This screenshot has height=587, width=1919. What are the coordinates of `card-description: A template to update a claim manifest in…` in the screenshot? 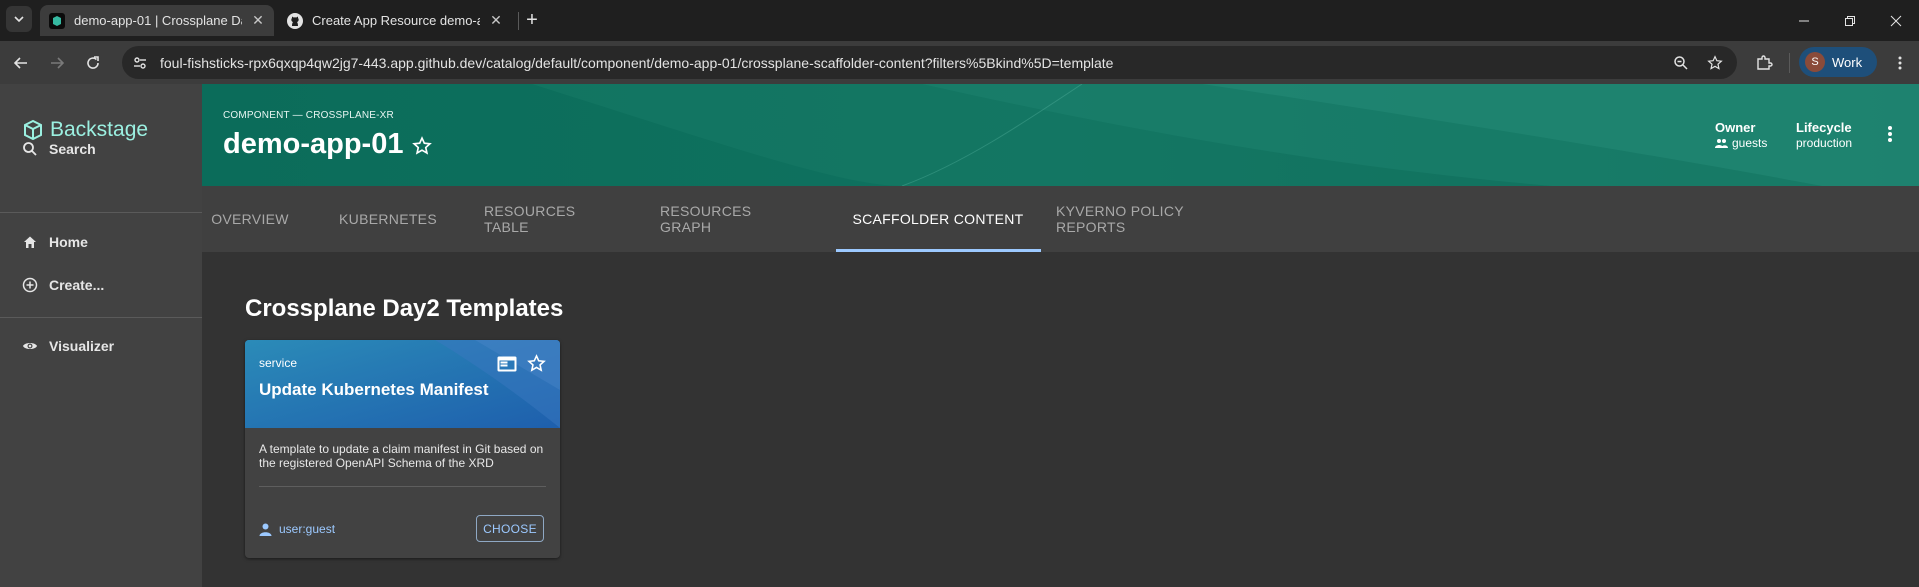 It's located at (401, 456).